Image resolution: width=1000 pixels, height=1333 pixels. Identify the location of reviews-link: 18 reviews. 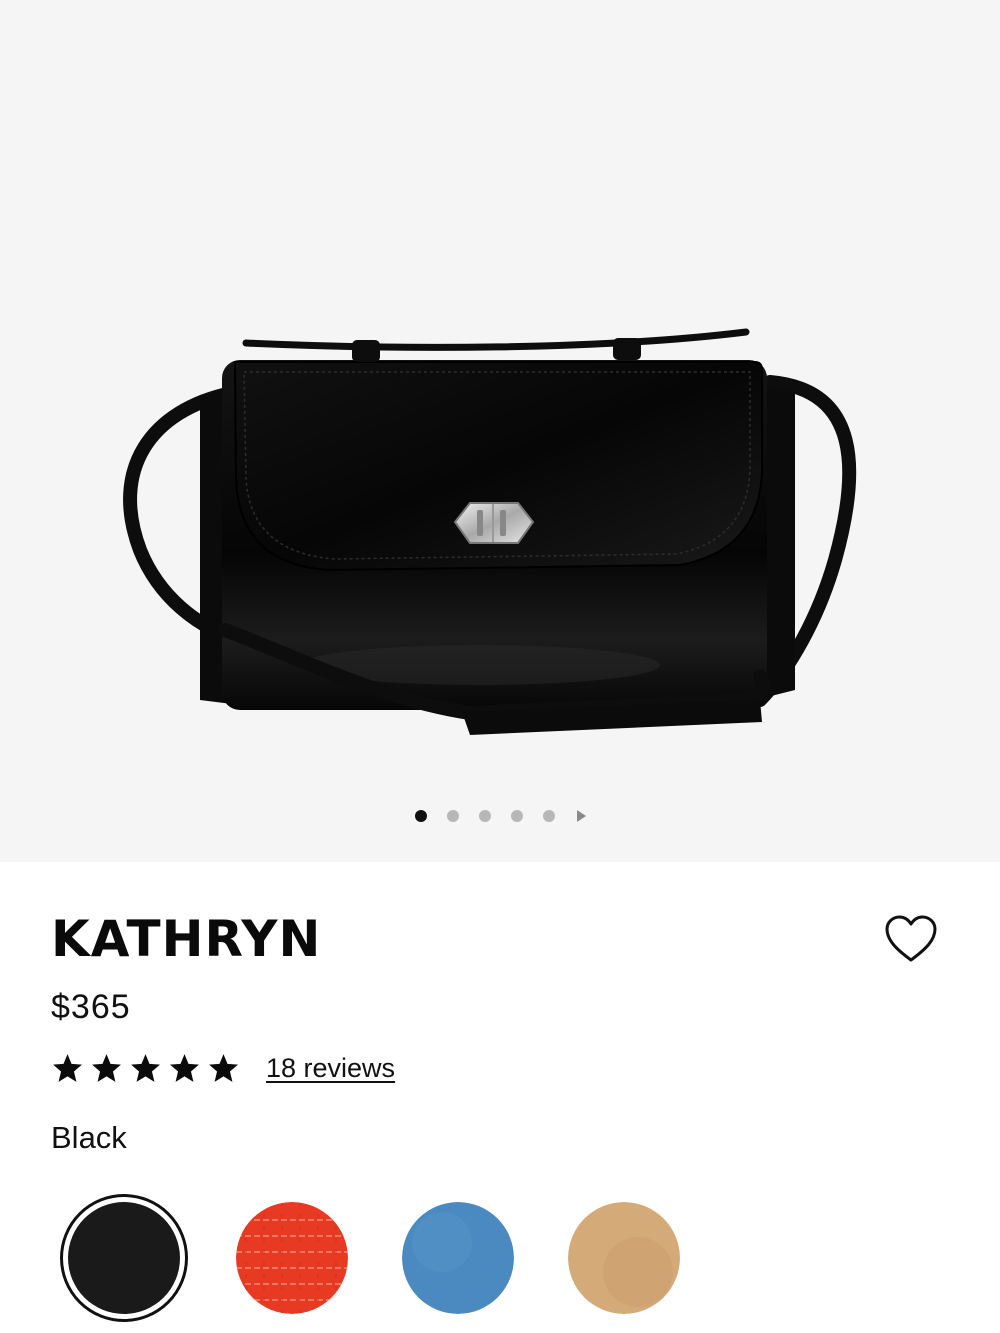
(330, 1068).